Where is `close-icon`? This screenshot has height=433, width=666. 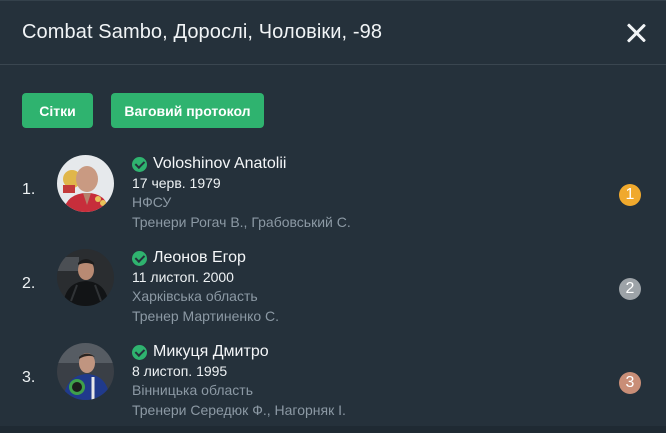
close-icon is located at coordinates (636, 33).